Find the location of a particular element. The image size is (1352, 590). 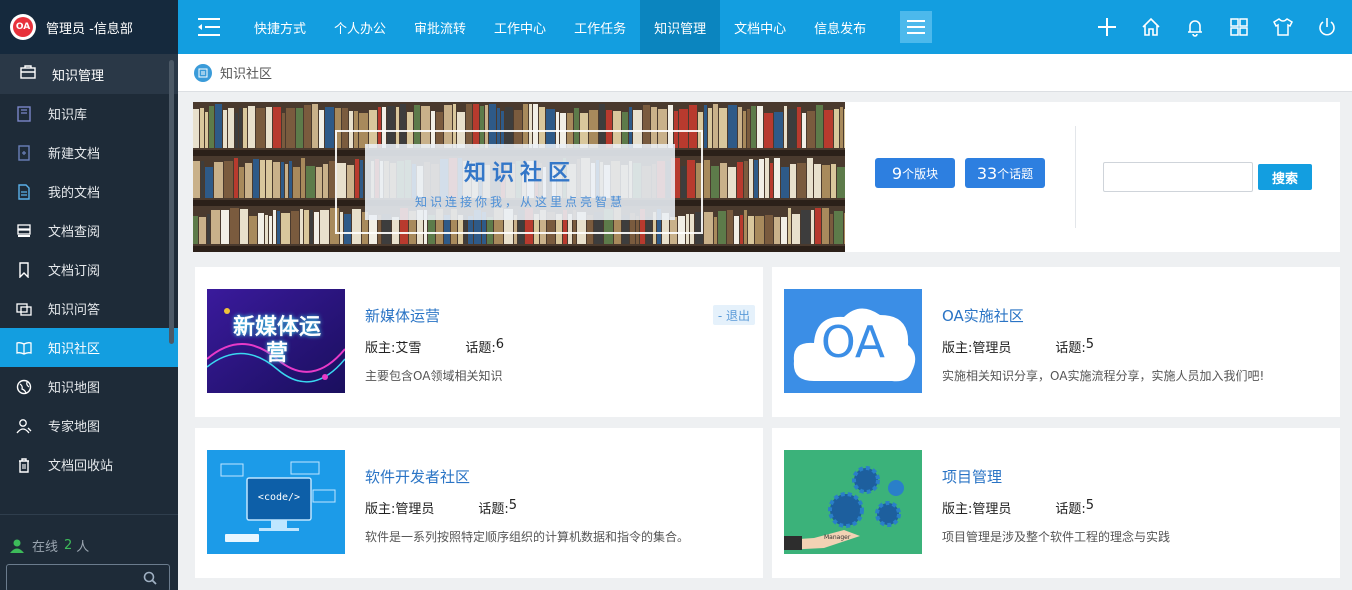

sidebar-item-1: 知识库 is located at coordinates (89, 113).